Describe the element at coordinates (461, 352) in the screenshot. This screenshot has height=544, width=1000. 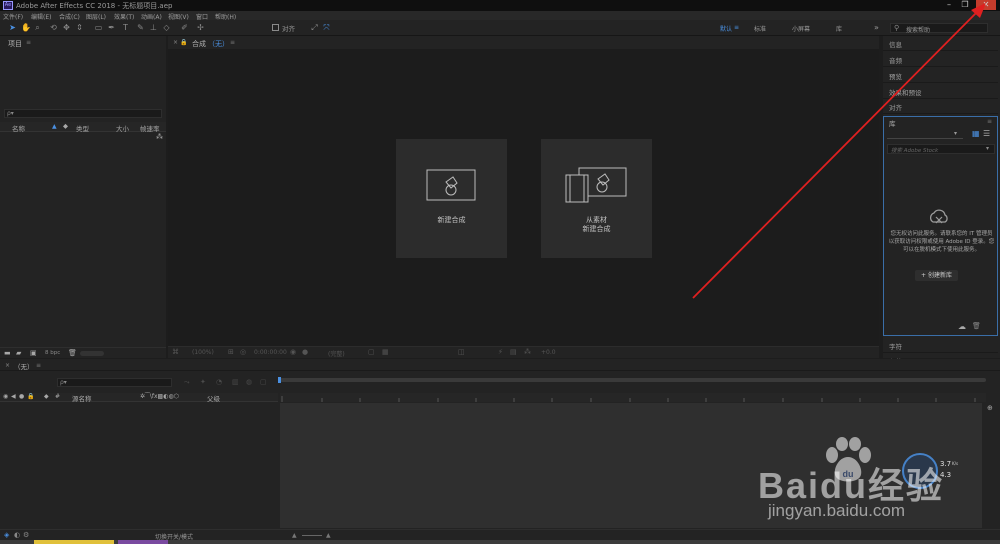
I see `3d-view-icon: ◫` at that location.